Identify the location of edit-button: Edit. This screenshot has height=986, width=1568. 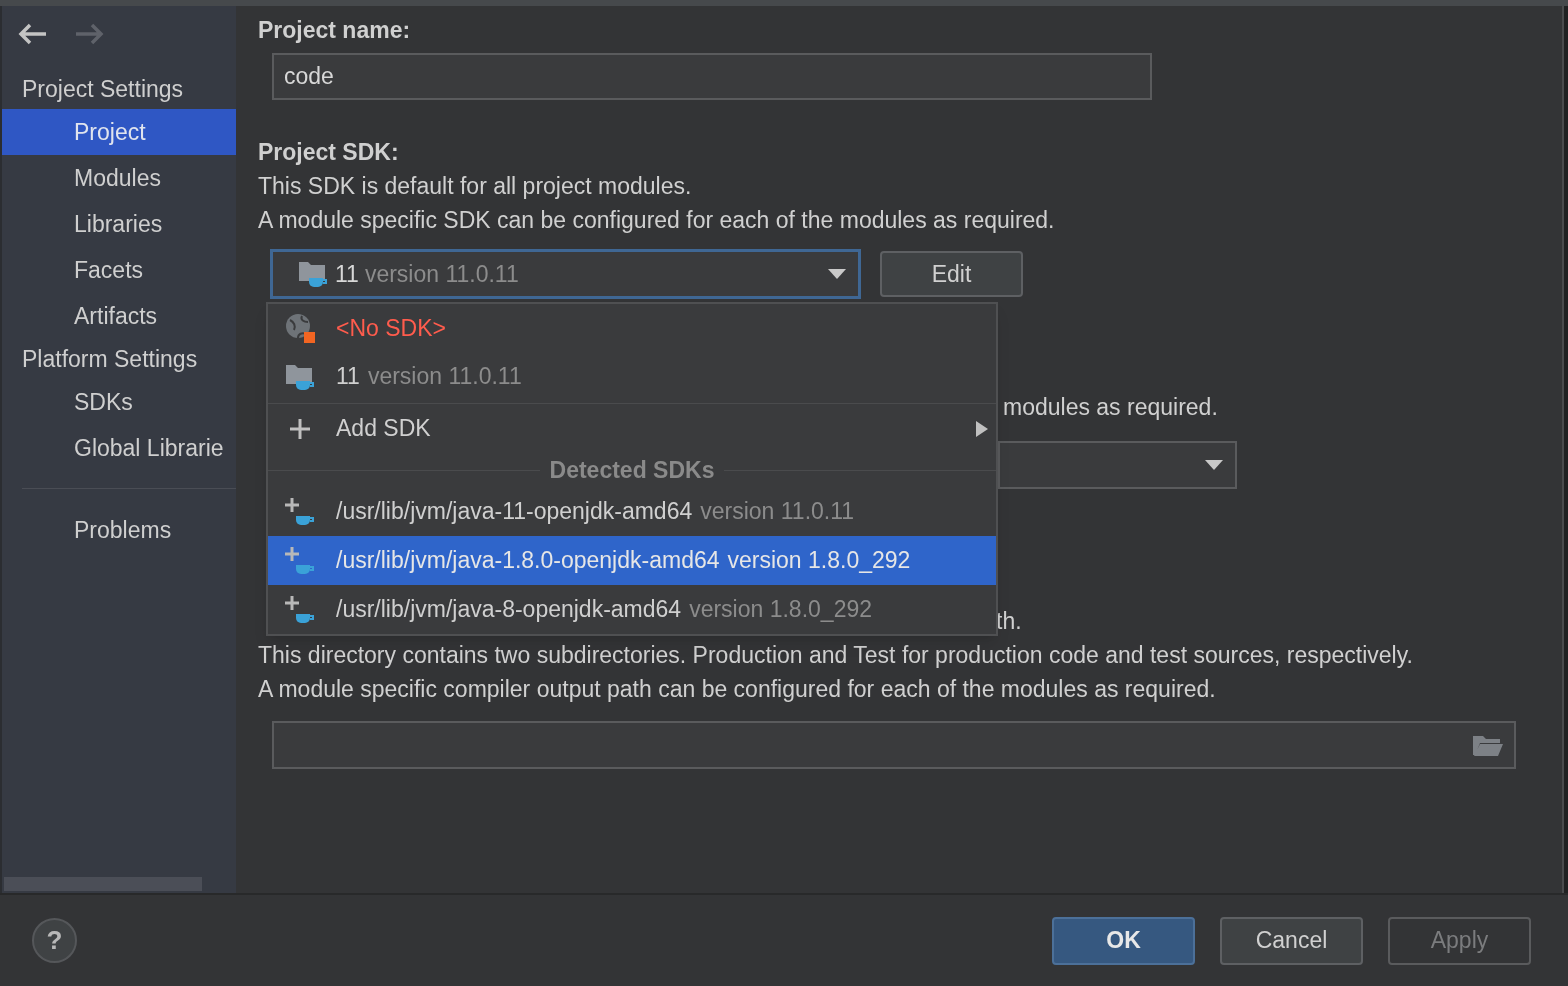
(951, 274).